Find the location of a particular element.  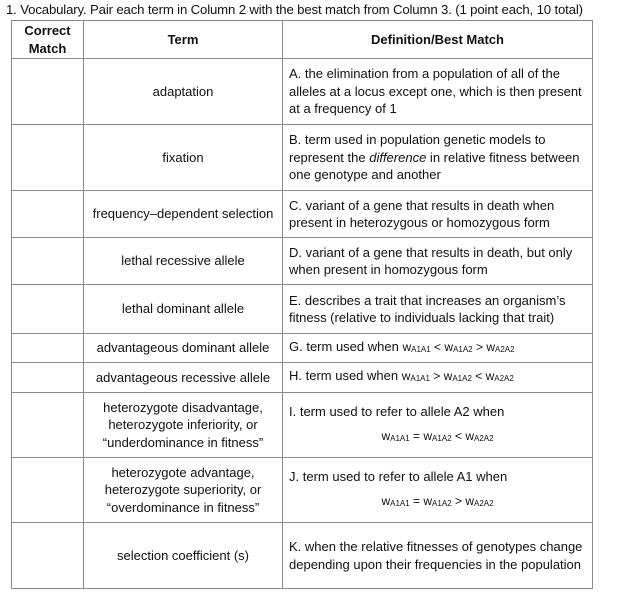

term-cell: advantageous recessive allele is located at coordinates (183, 377).